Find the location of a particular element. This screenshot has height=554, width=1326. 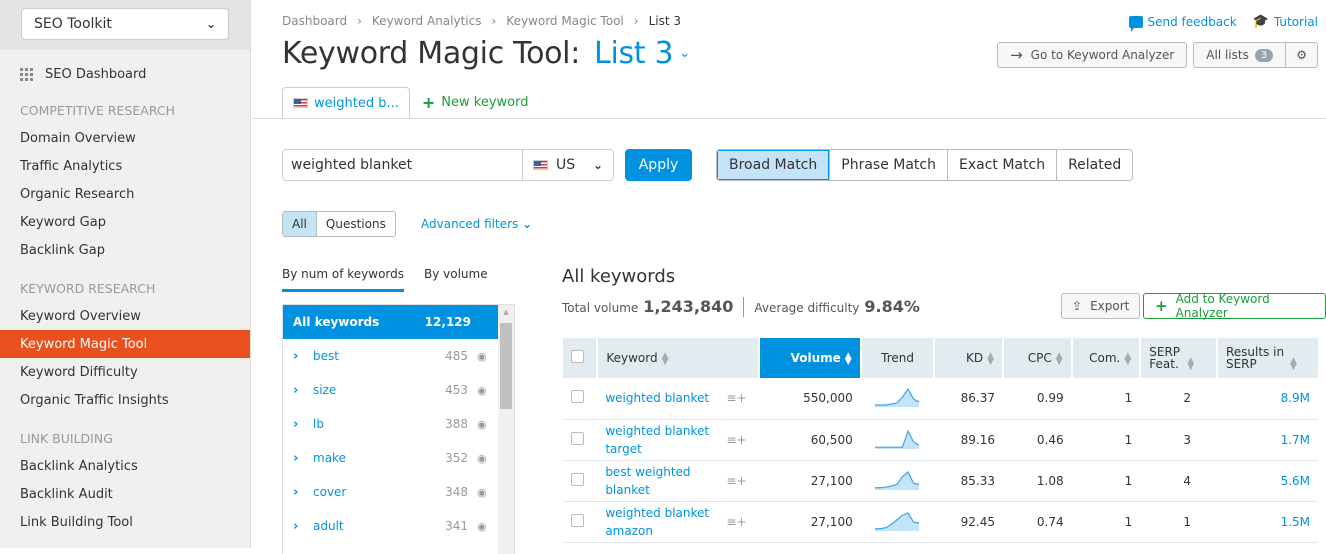

serp-features-cell: 2 is located at coordinates (1178, 399).